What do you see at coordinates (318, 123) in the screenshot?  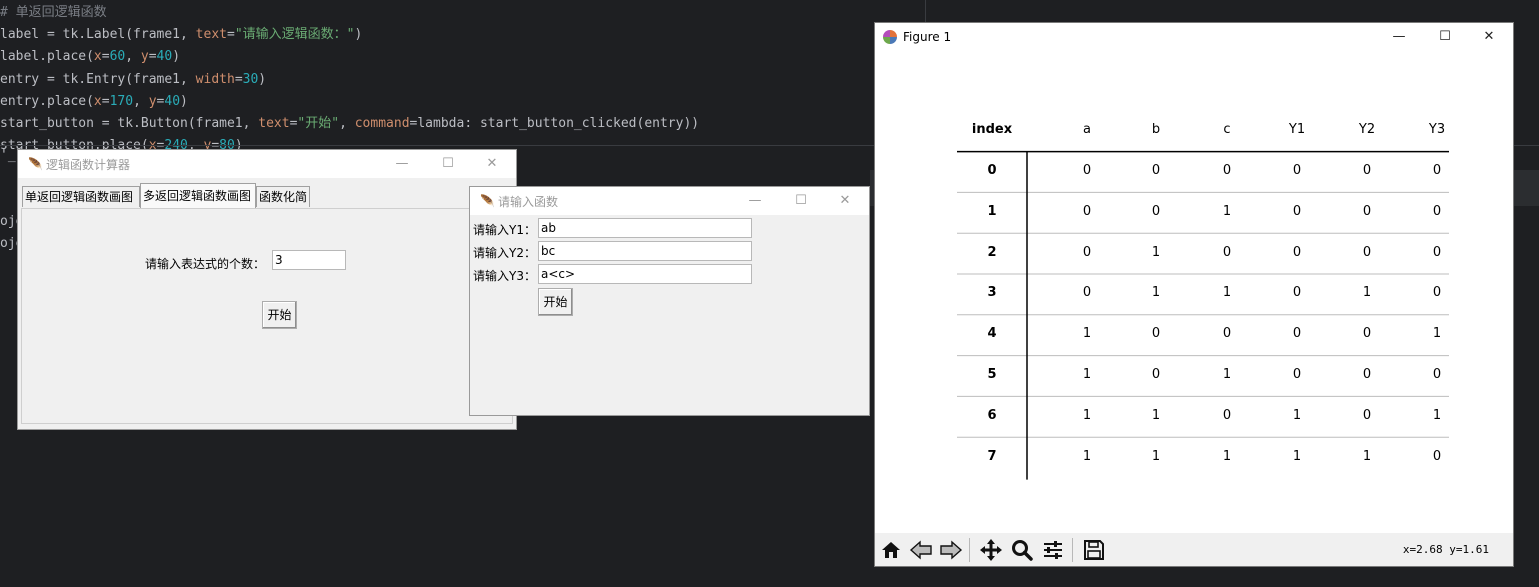 I see `code-token: "开始"` at bounding box center [318, 123].